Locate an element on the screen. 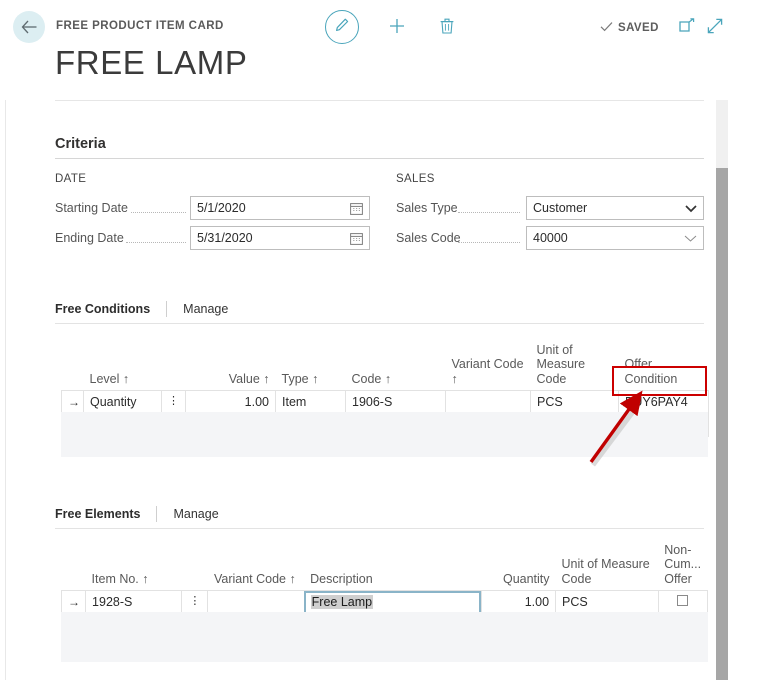 This screenshot has height=680, width=783. sales-code-label: Sales Code is located at coordinates (428, 238).